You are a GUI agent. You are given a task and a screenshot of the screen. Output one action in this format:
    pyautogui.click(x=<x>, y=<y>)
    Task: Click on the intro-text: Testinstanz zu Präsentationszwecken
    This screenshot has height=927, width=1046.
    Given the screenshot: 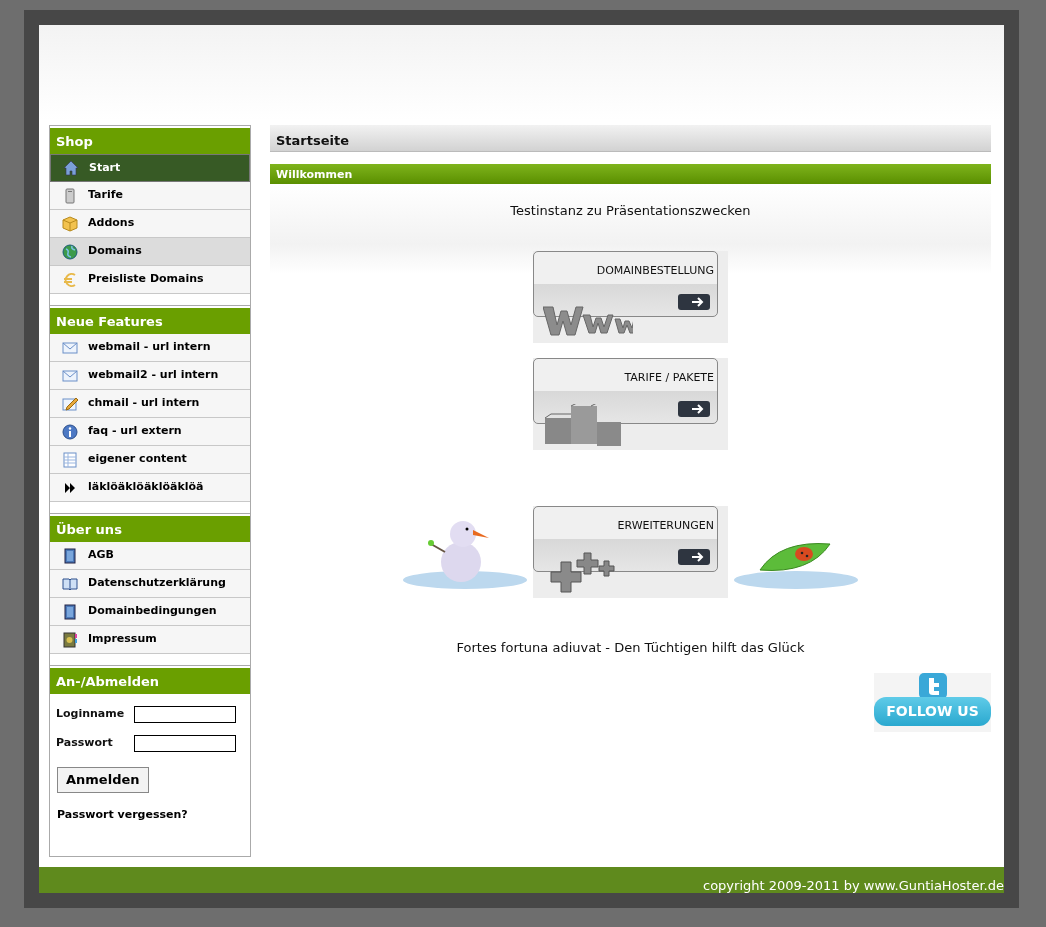 What is the action you would take?
    pyautogui.click(x=630, y=211)
    